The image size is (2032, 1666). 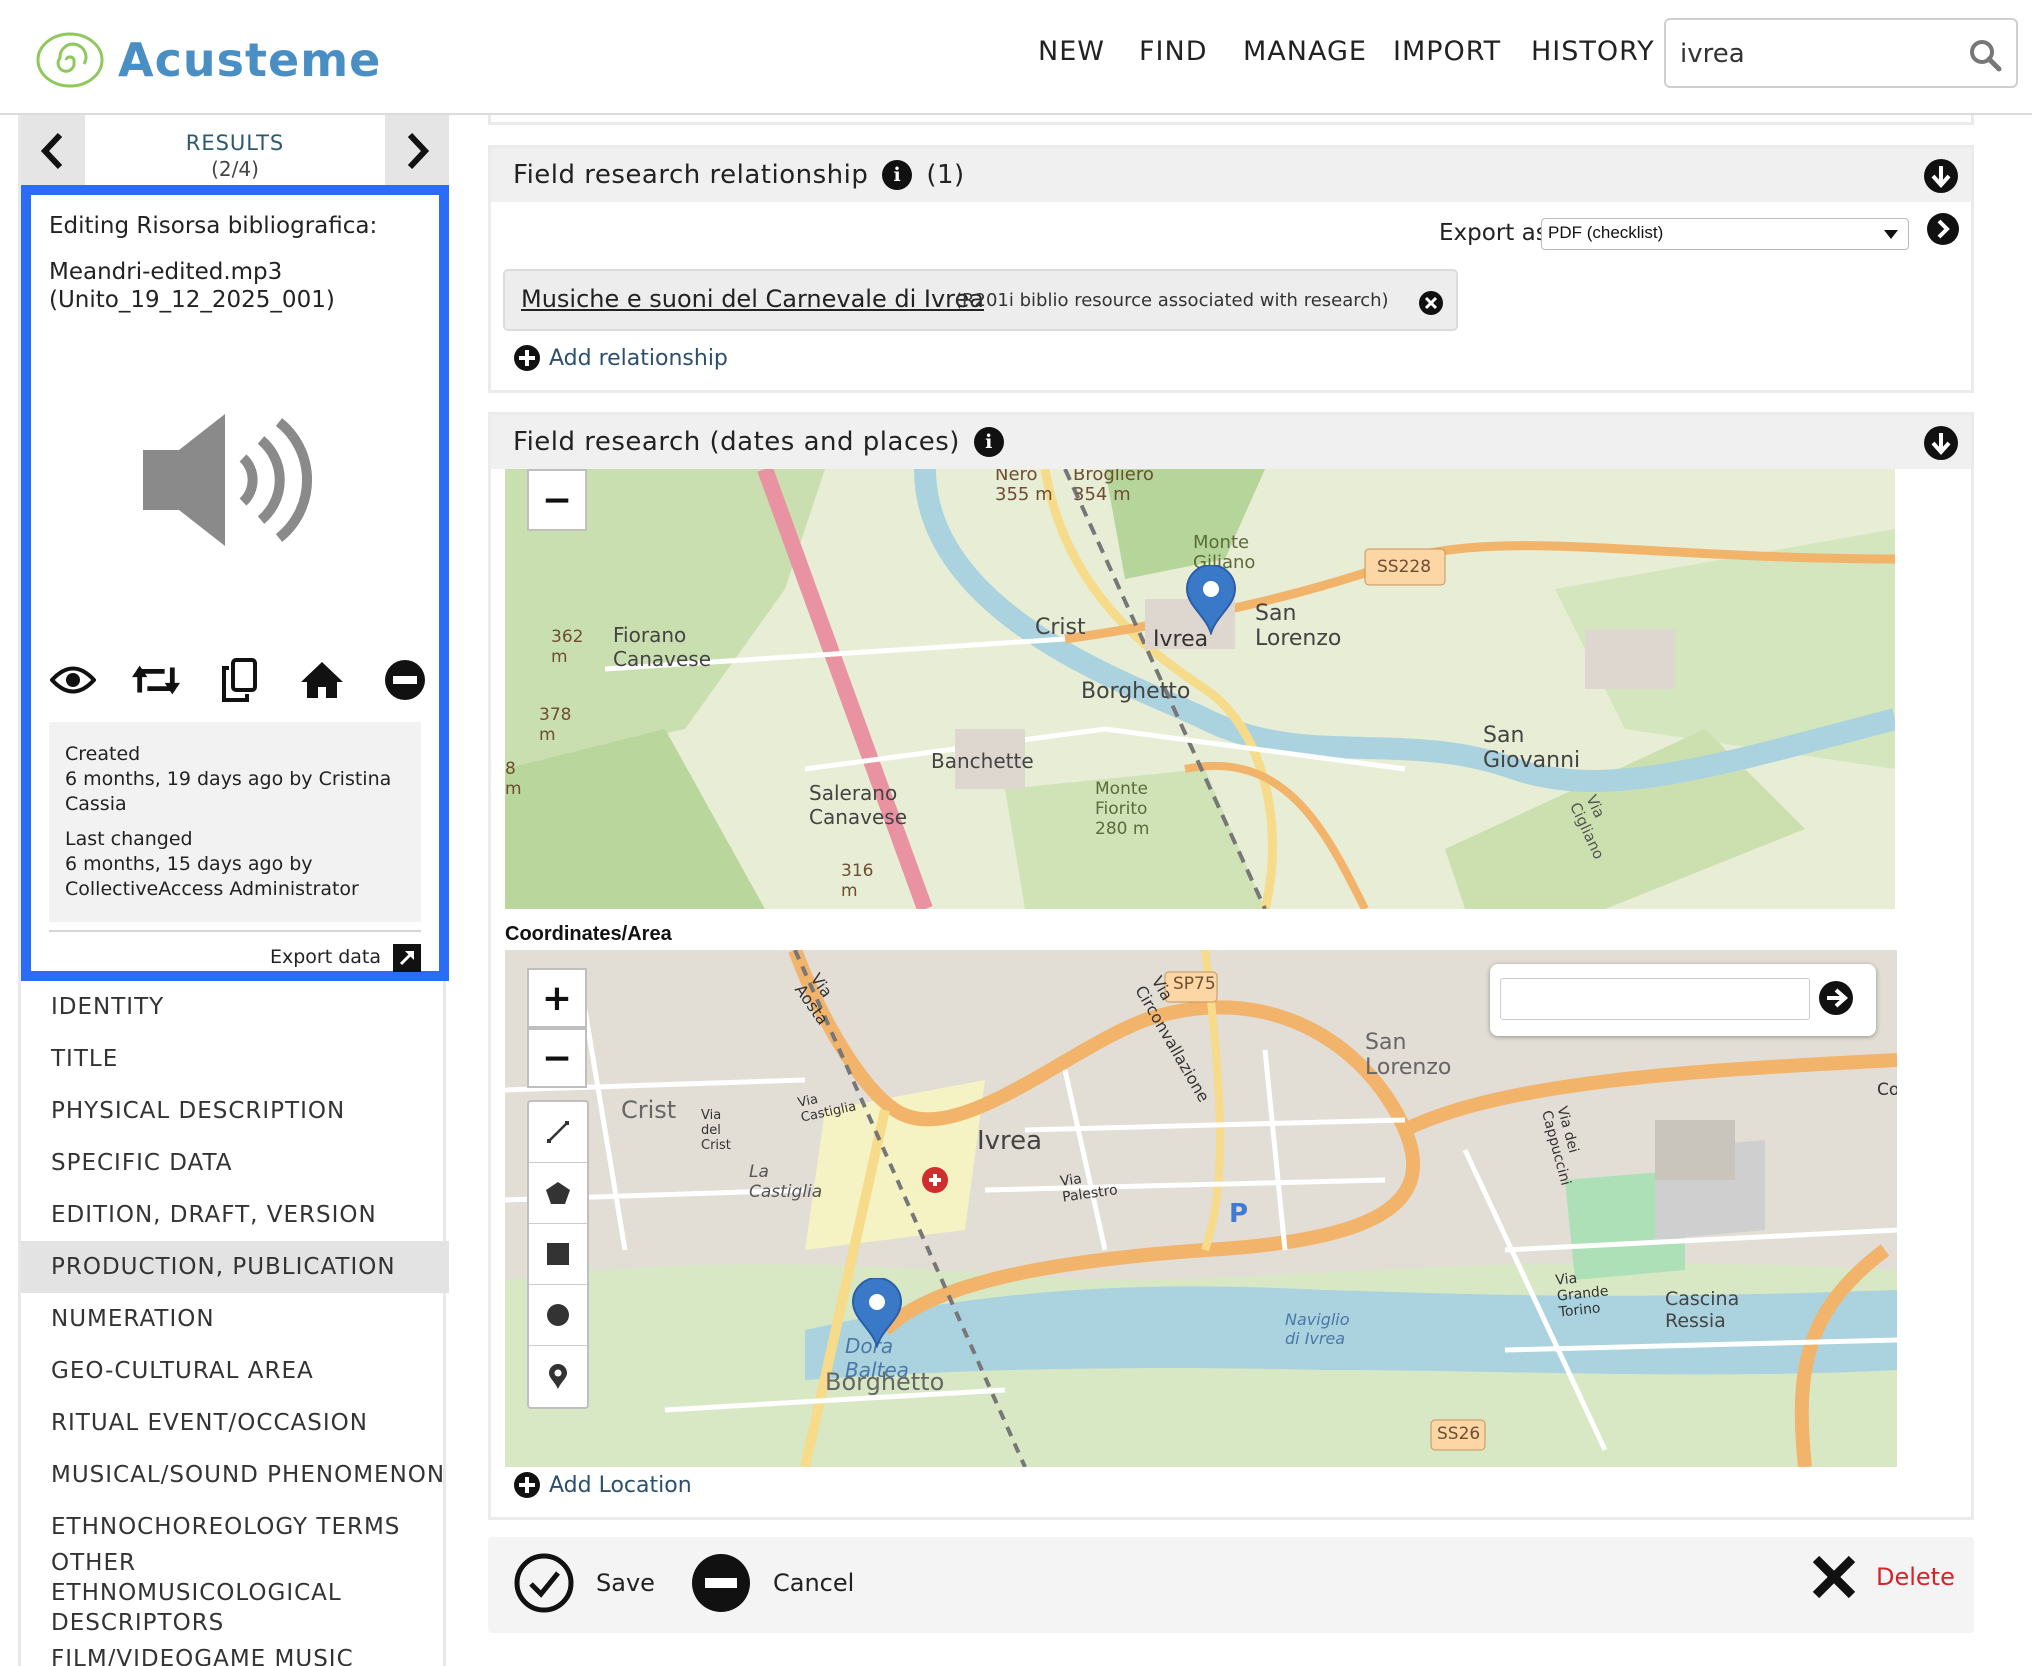 I want to click on logo: Acusteme, so click(x=207, y=60).